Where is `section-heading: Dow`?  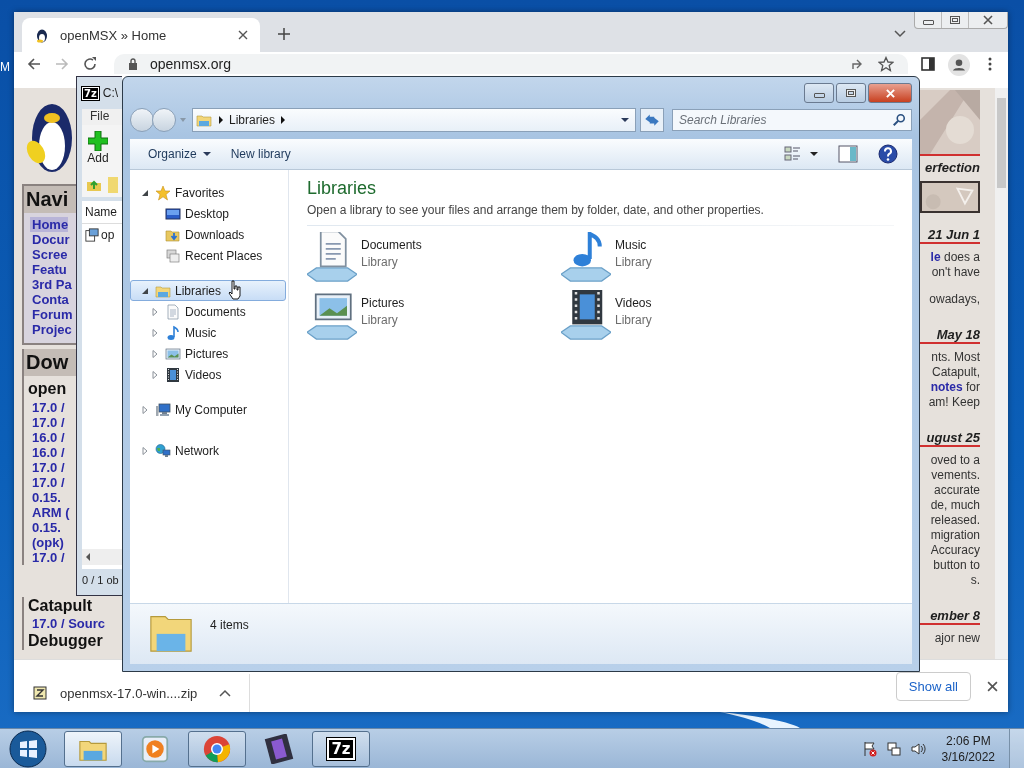 section-heading: Dow is located at coordinates (50, 362).